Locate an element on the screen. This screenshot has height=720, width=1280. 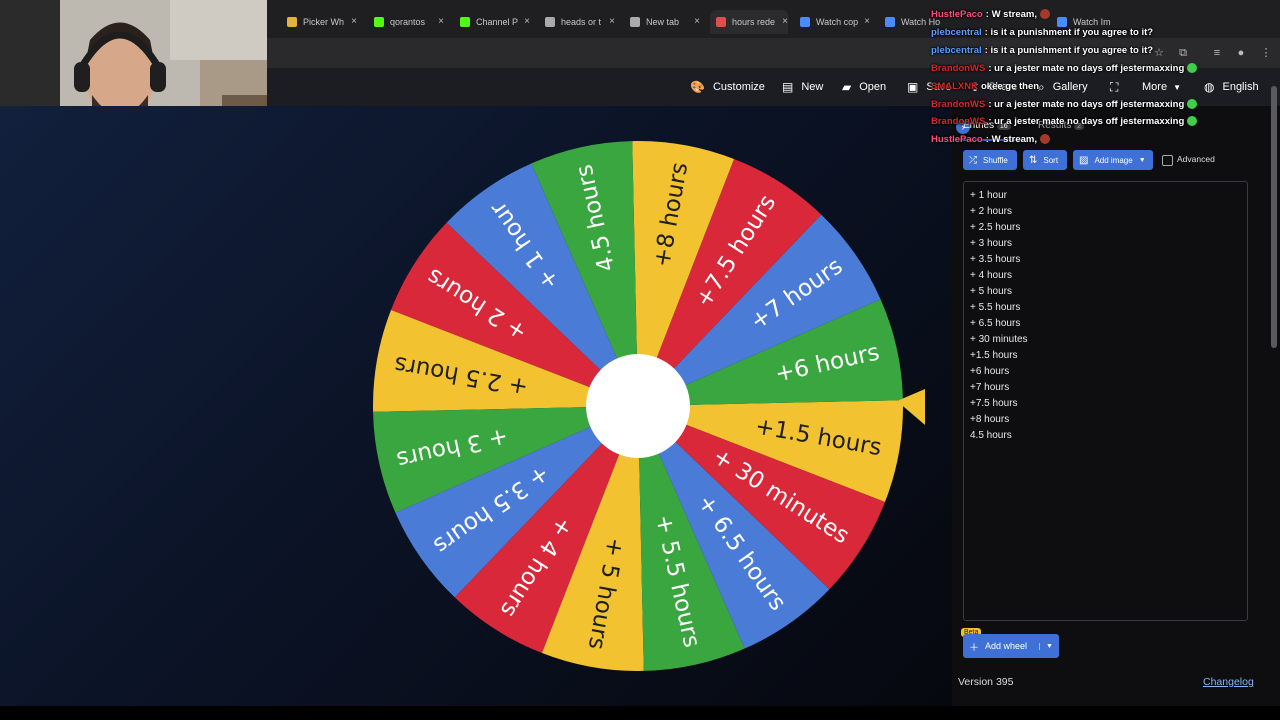
tab-label: heads or t is located at coordinates (581, 22).